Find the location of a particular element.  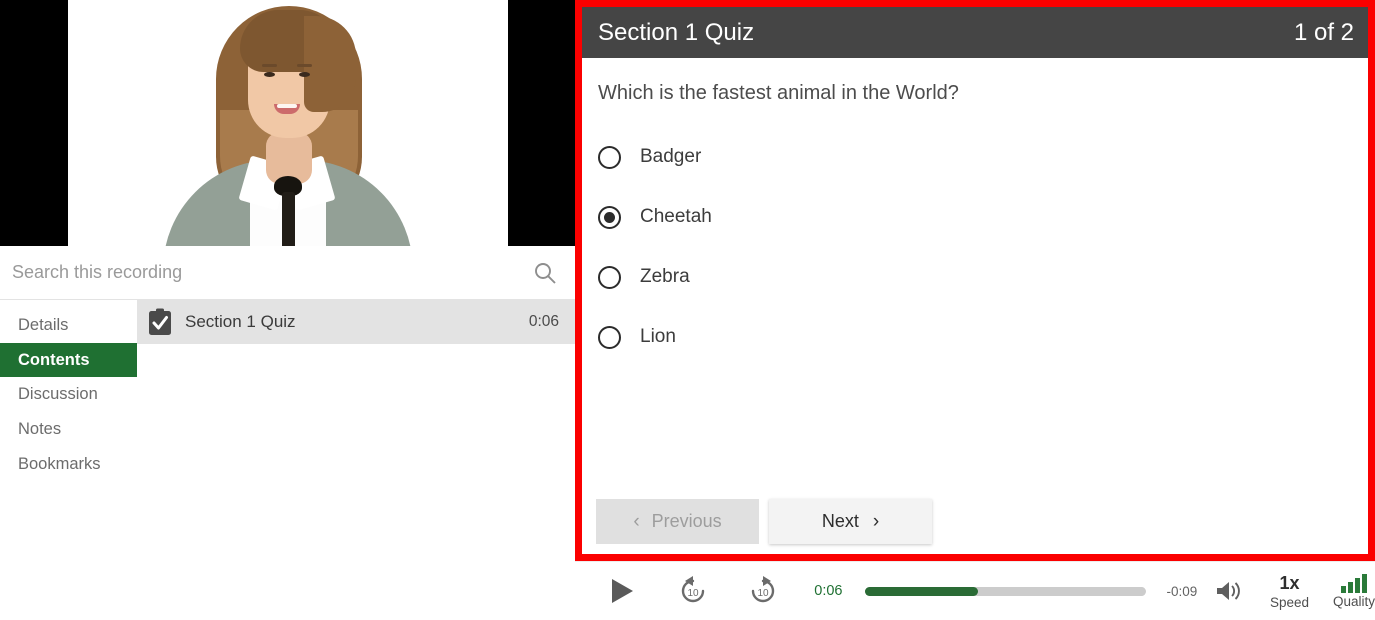

radio-button-zebra is located at coordinates (609, 277).